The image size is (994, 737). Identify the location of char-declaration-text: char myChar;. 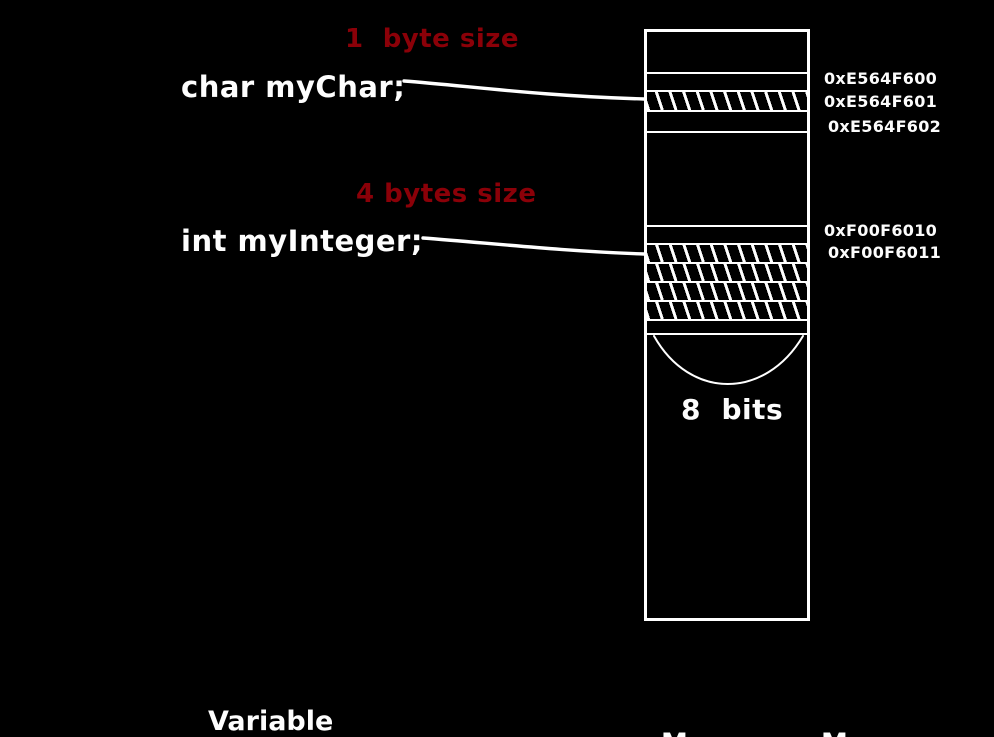
(293, 87).